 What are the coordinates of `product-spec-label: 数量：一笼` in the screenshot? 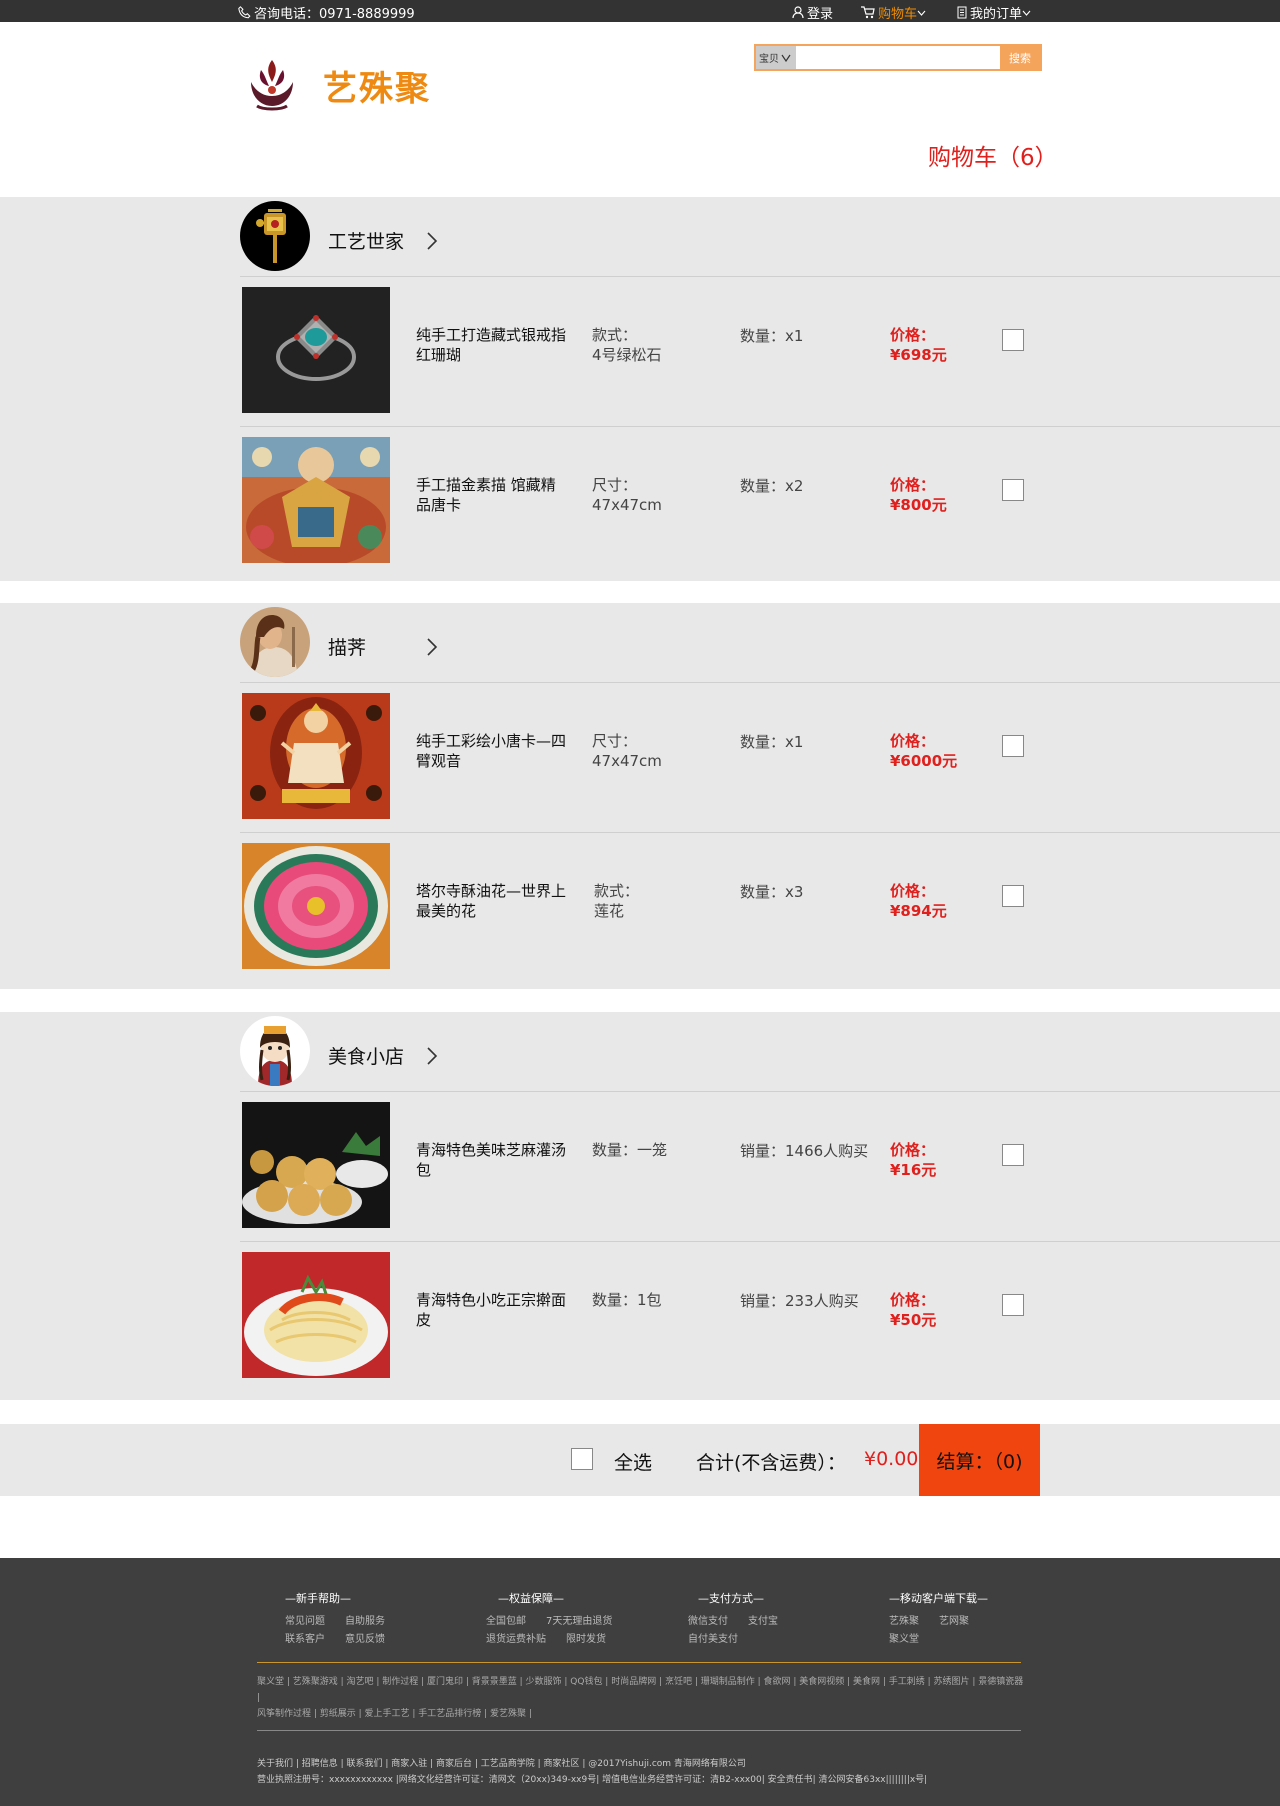 It's located at (630, 1150).